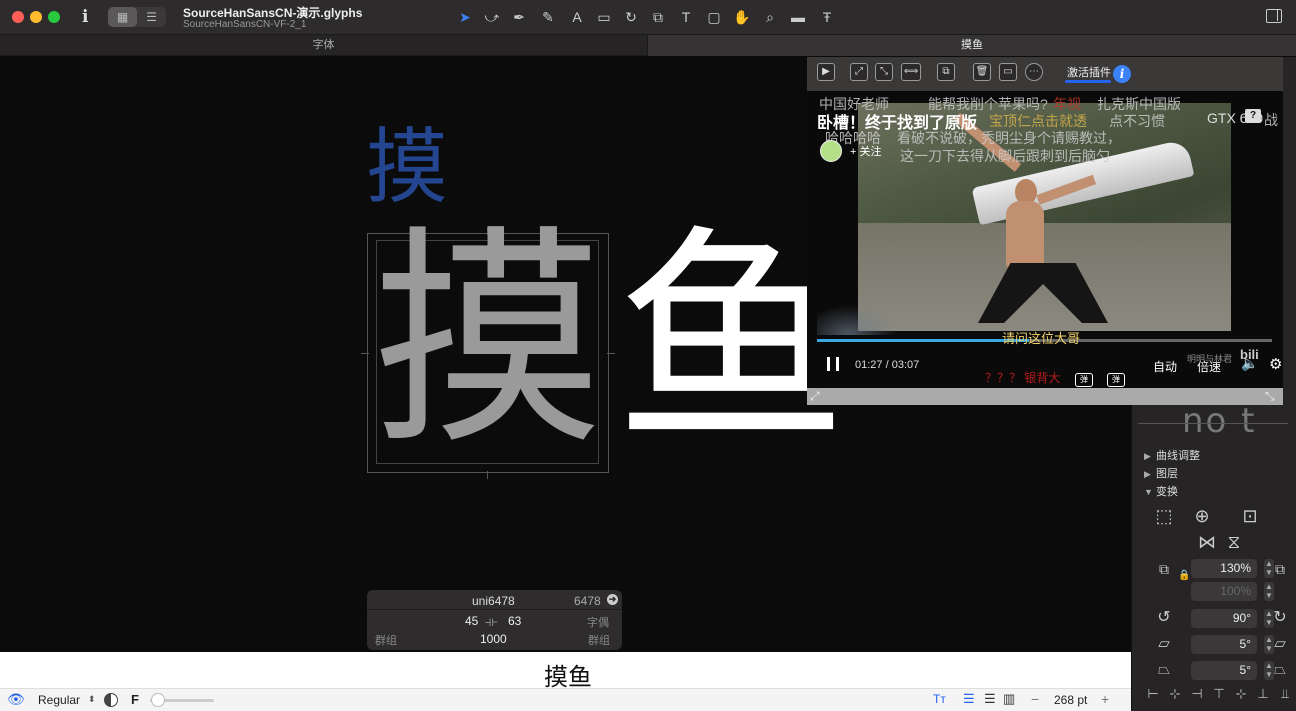 The width and height of the screenshot is (1296, 711). What do you see at coordinates (1197, 694) in the screenshot?
I see `align-right-edge-icon: ⊣` at bounding box center [1197, 694].